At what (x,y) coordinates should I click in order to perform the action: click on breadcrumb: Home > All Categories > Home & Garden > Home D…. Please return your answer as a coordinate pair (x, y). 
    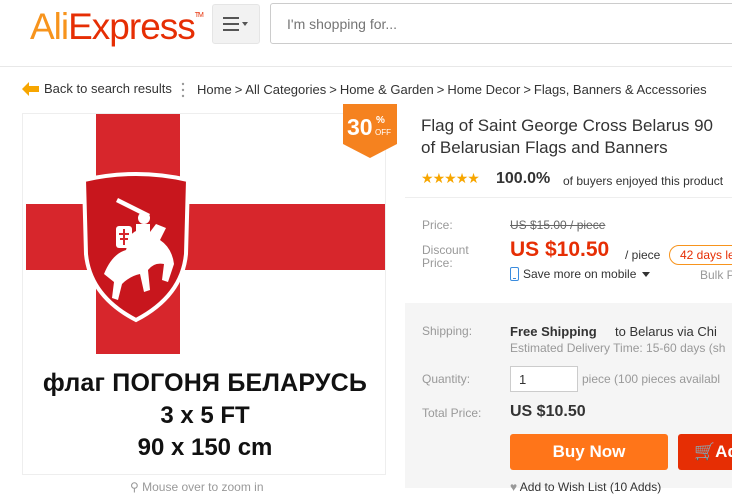
    Looking at the image, I should click on (452, 89).